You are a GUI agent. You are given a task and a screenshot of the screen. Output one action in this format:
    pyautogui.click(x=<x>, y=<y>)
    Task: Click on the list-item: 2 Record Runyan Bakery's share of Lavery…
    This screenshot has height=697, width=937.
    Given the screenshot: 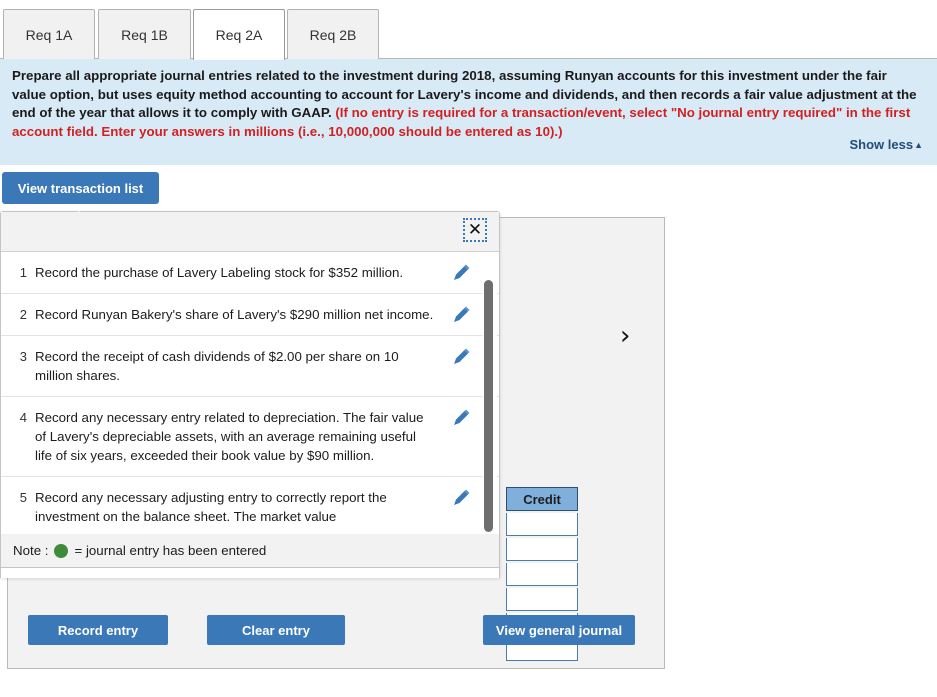 What is the action you would take?
    pyautogui.click(x=250, y=315)
    